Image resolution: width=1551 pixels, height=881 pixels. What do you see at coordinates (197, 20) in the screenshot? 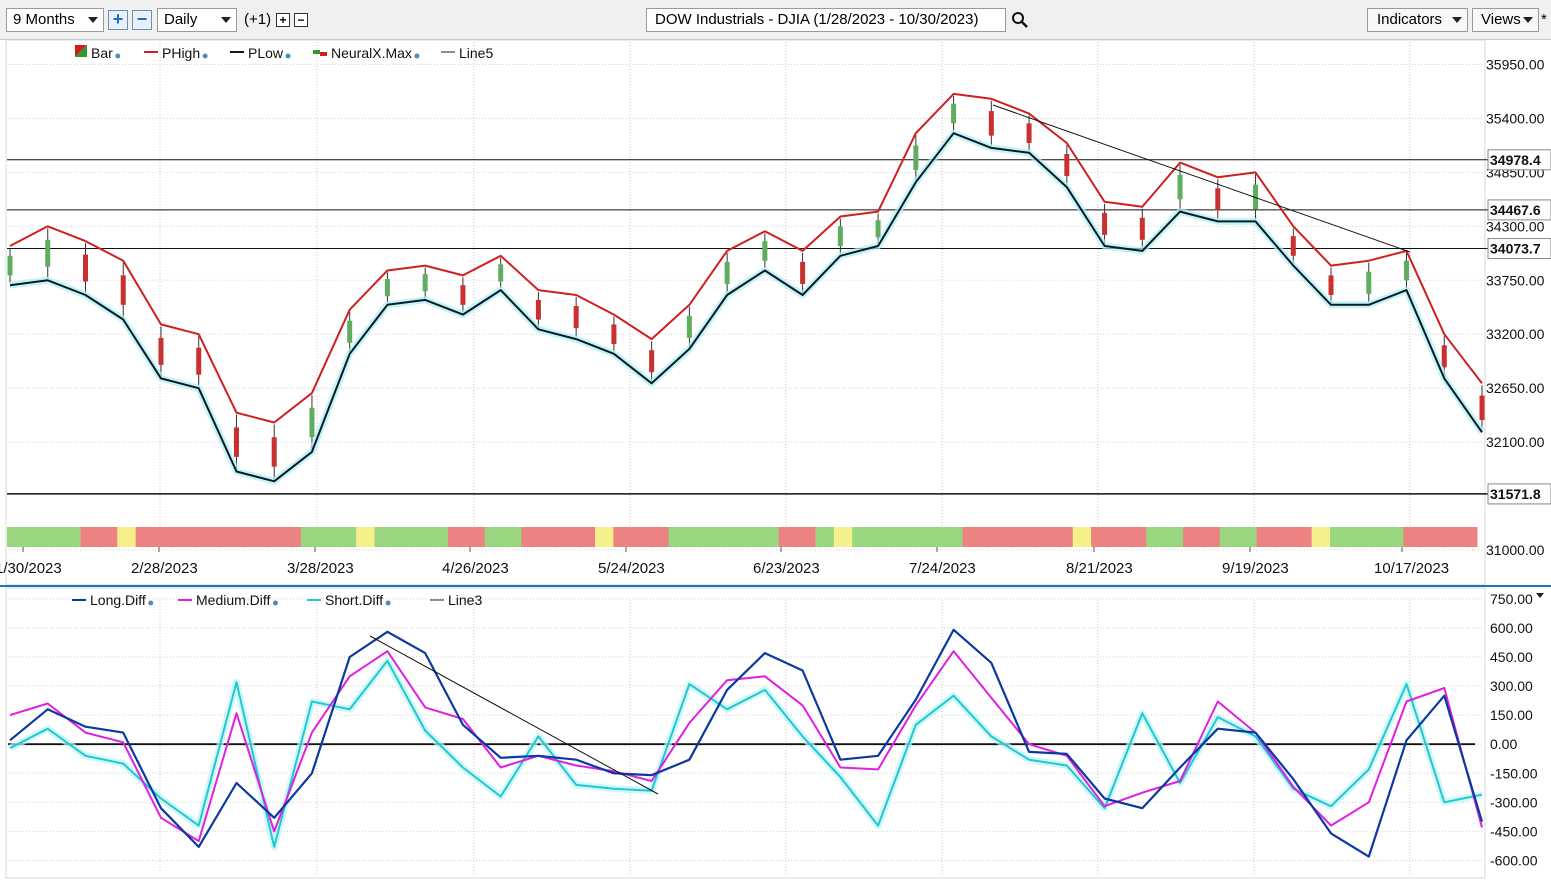
I see `interval-select: Daily` at bounding box center [197, 20].